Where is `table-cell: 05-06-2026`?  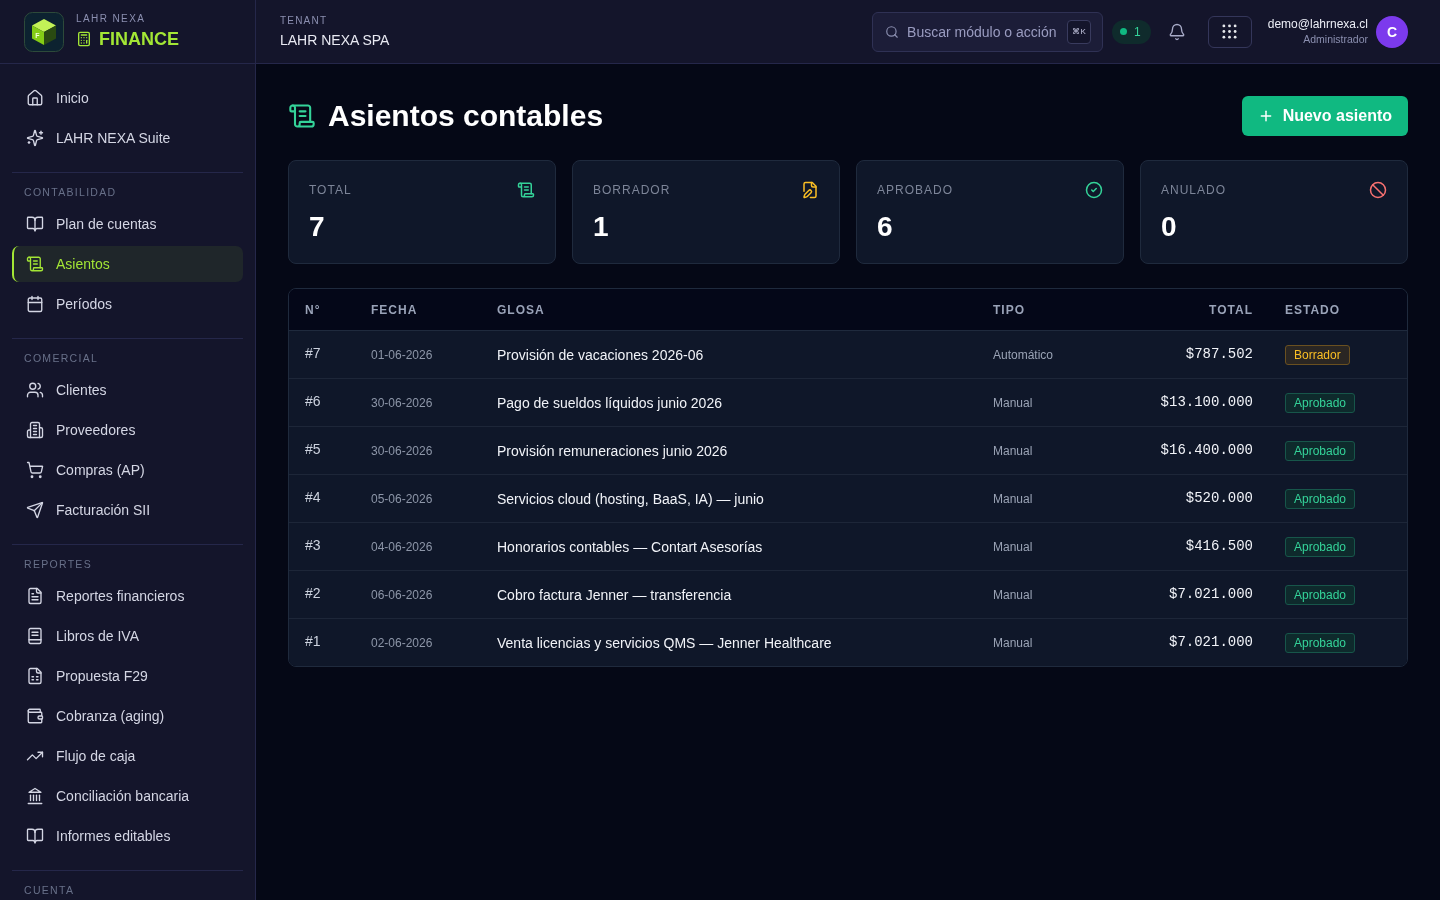 table-cell: 05-06-2026 is located at coordinates (418, 498).